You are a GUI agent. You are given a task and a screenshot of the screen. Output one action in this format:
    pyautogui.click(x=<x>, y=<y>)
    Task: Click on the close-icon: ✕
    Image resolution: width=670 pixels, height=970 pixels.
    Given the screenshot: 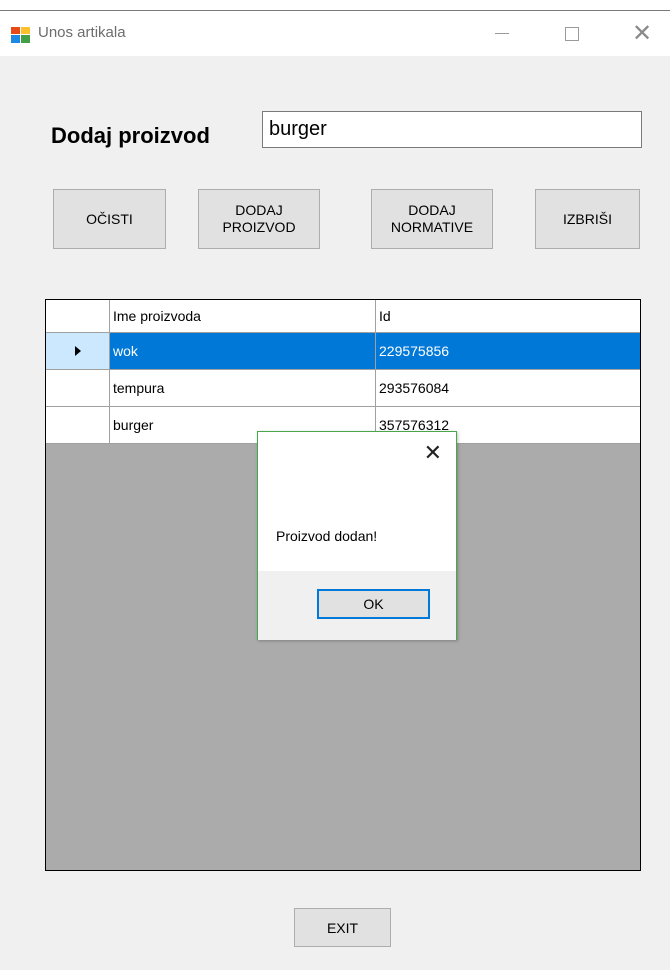 What is the action you would take?
    pyautogui.click(x=642, y=33)
    